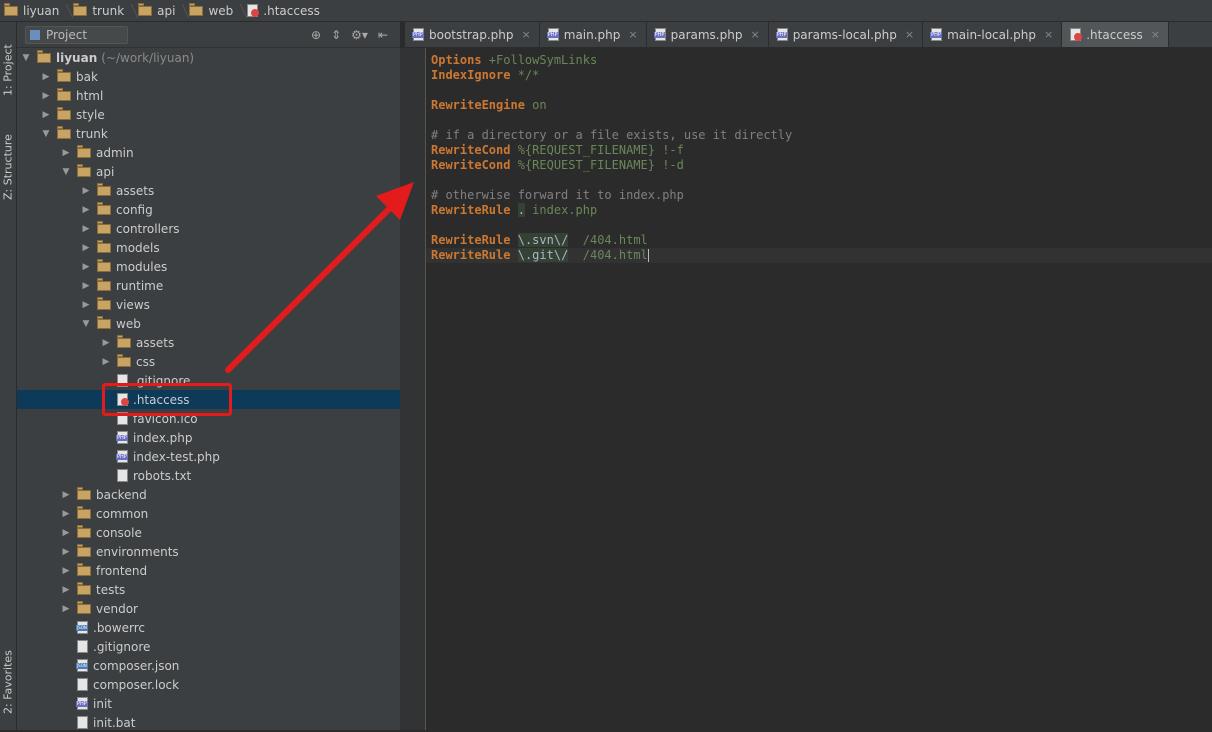 The image size is (1212, 732). I want to click on tree-folder: ▶ console, so click(208, 532).